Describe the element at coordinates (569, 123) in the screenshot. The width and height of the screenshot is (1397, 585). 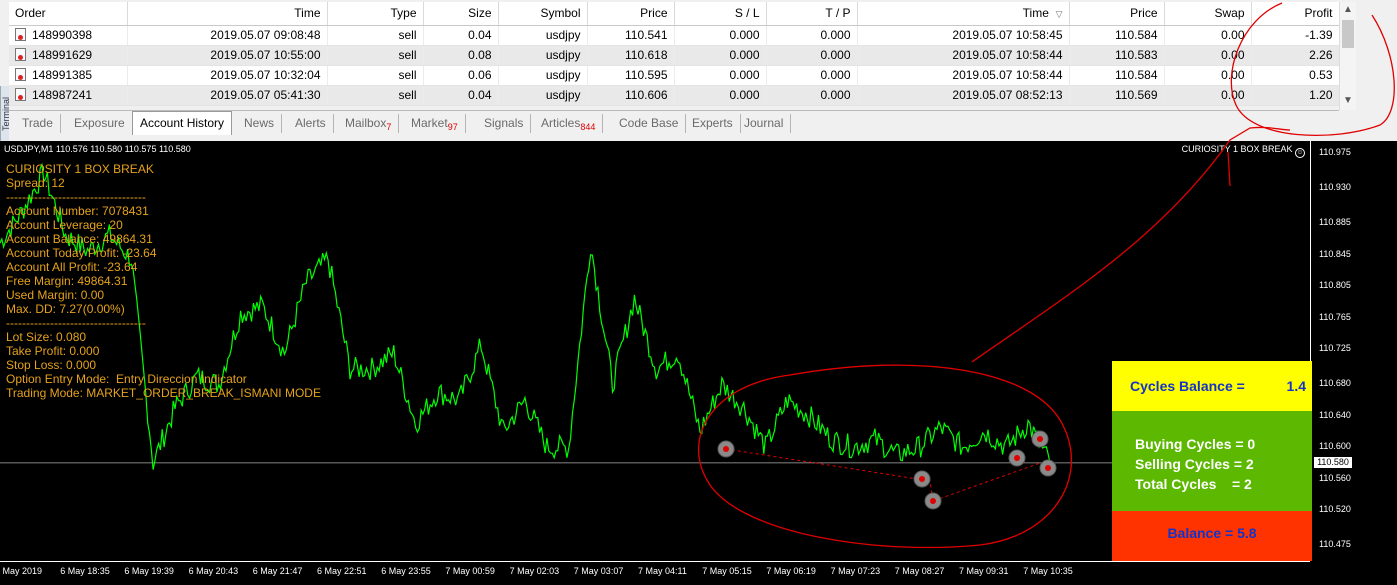
I see `tab-articles: Articles844` at that location.